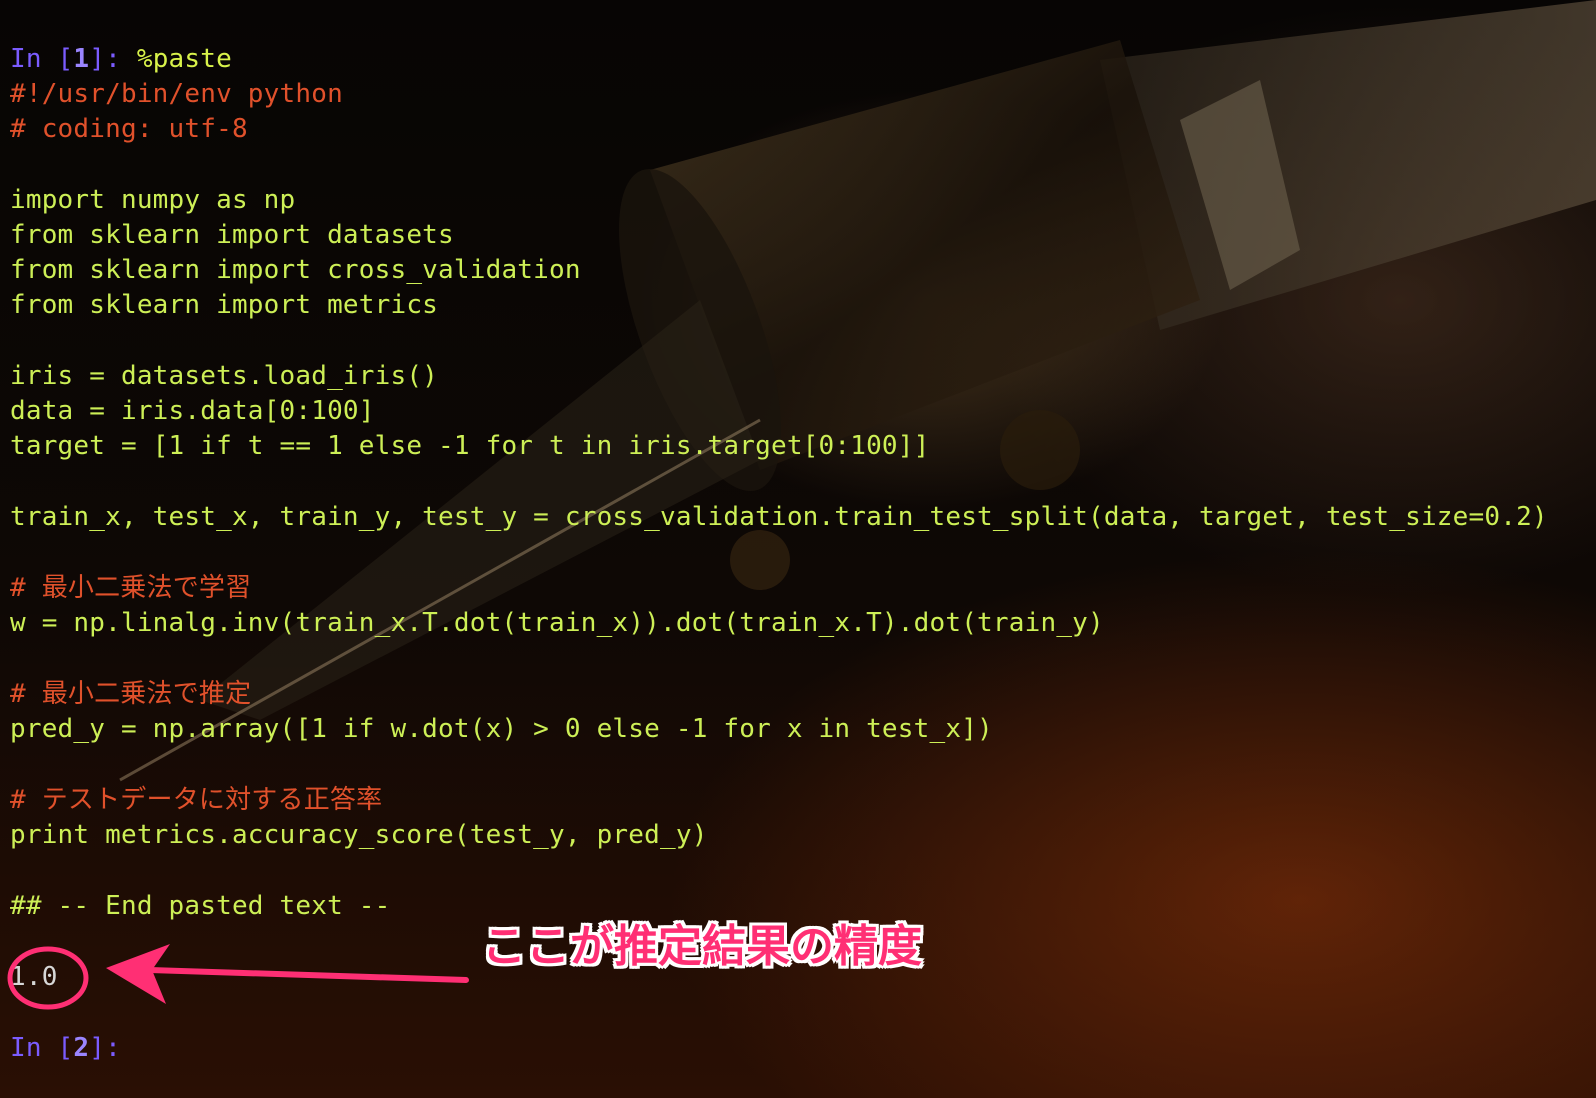 This screenshot has height=1098, width=1596. I want to click on highlight-circle, so click(48, 978).